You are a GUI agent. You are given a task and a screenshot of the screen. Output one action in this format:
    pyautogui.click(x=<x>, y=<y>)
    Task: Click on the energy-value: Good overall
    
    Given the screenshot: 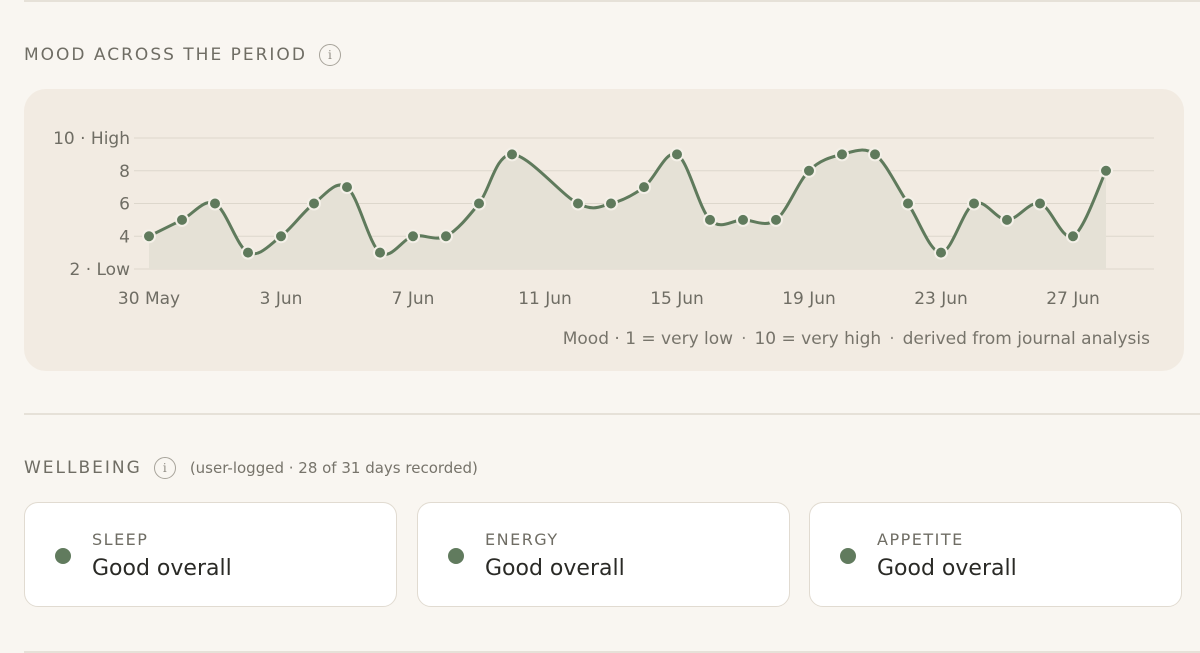 What is the action you would take?
    pyautogui.click(x=555, y=568)
    